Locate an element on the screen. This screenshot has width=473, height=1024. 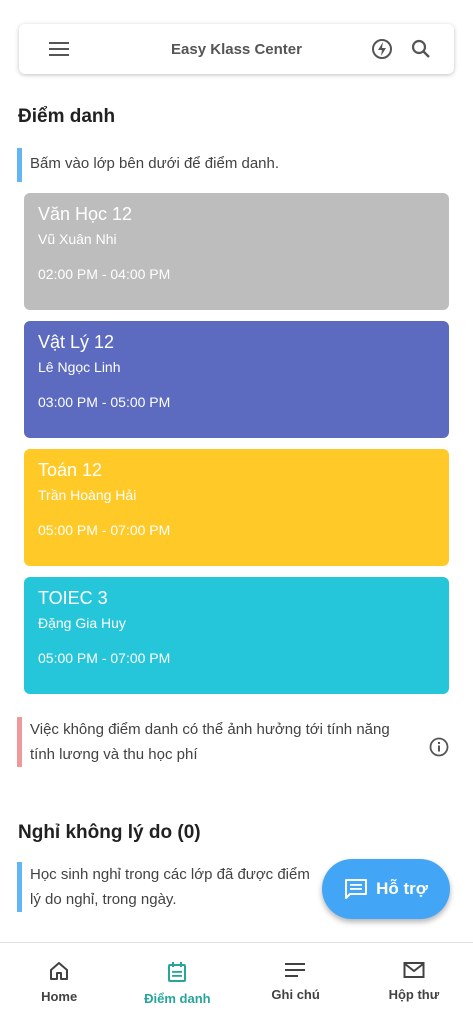
notes-icon is located at coordinates (294, 970).